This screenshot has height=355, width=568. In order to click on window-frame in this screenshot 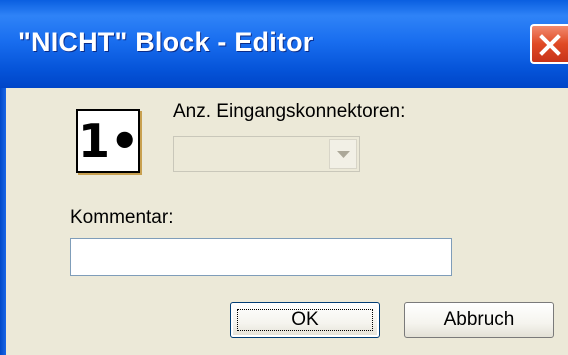, I will do `click(3, 221)`.